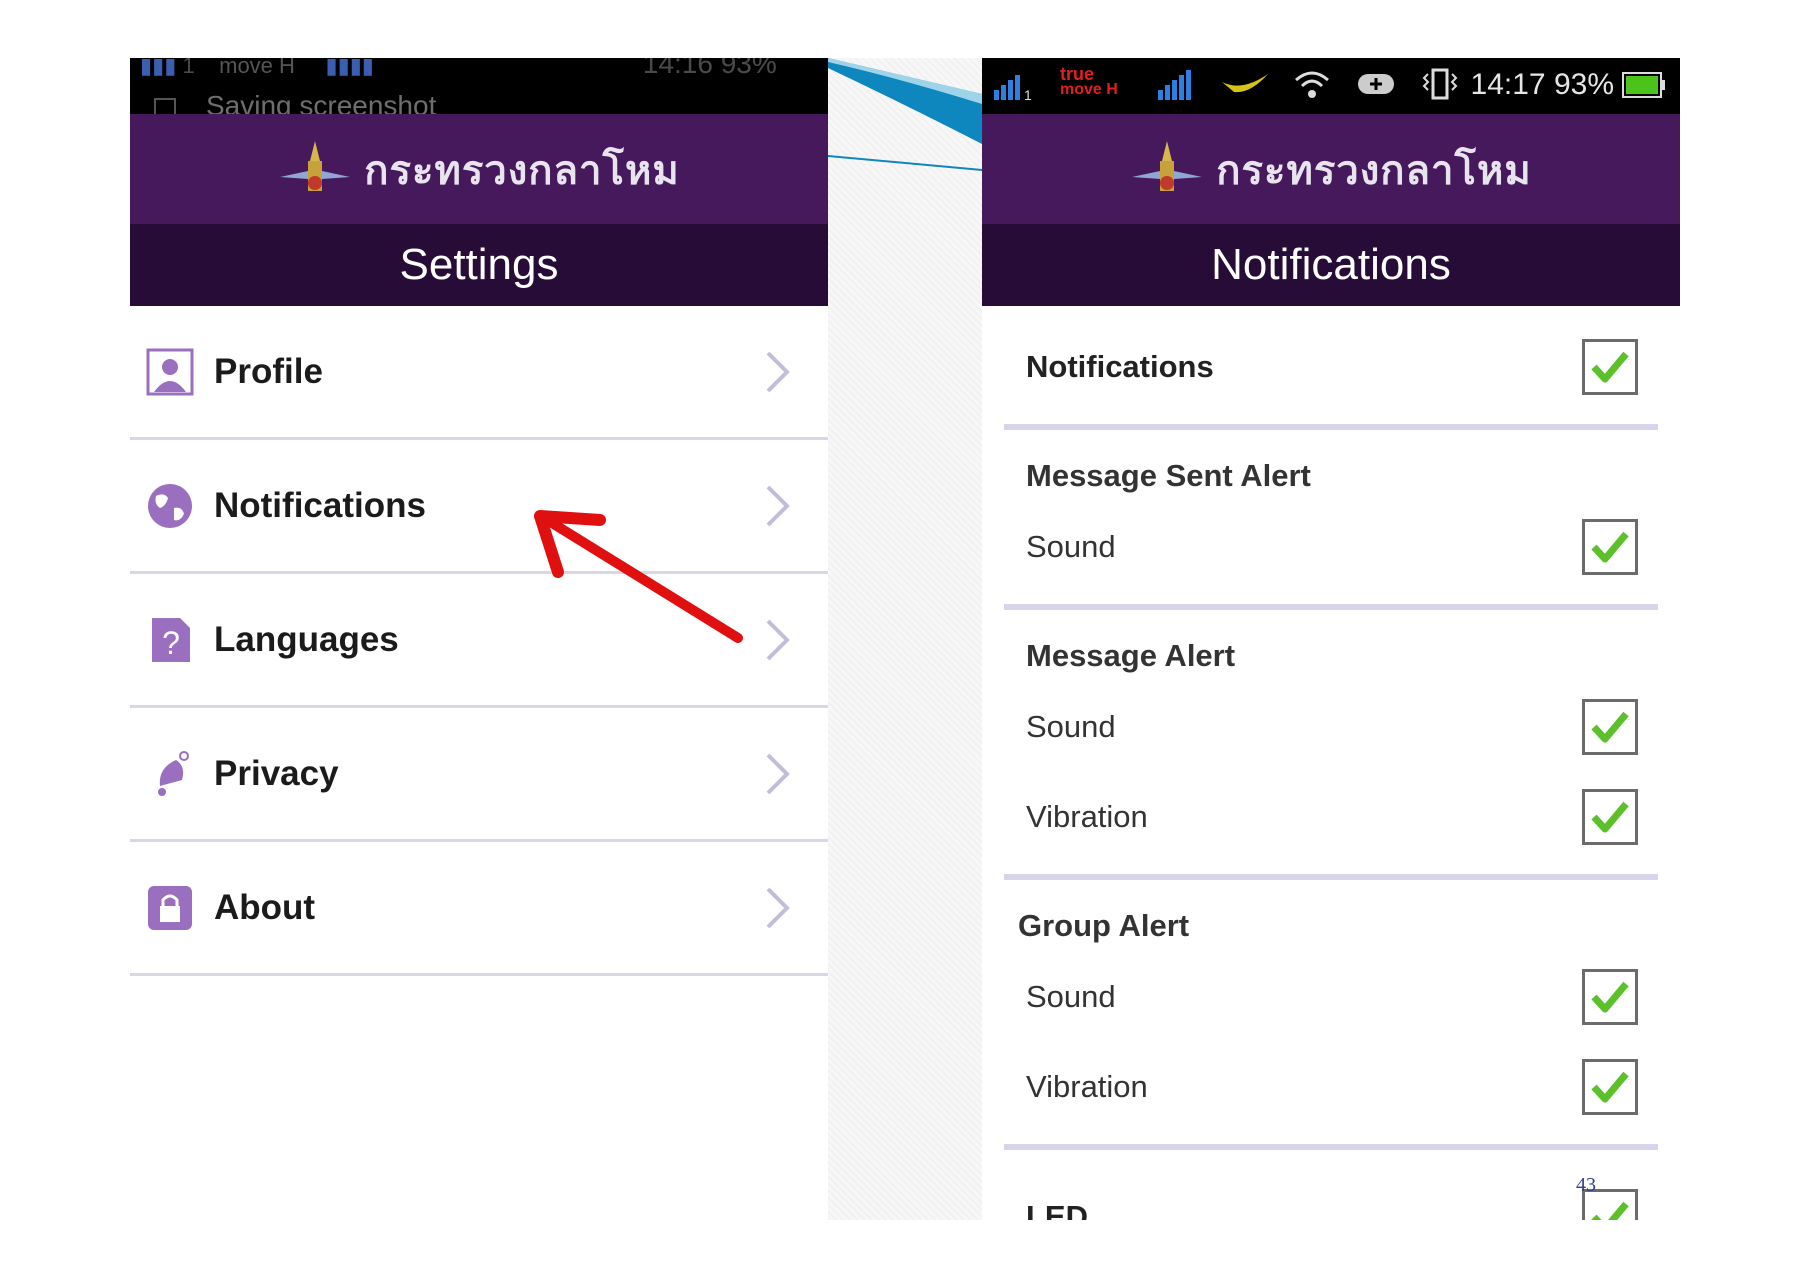 This screenshot has width=1800, height=1272. Describe the element at coordinates (165, 105) in the screenshot. I see `screenshot-icon` at that location.